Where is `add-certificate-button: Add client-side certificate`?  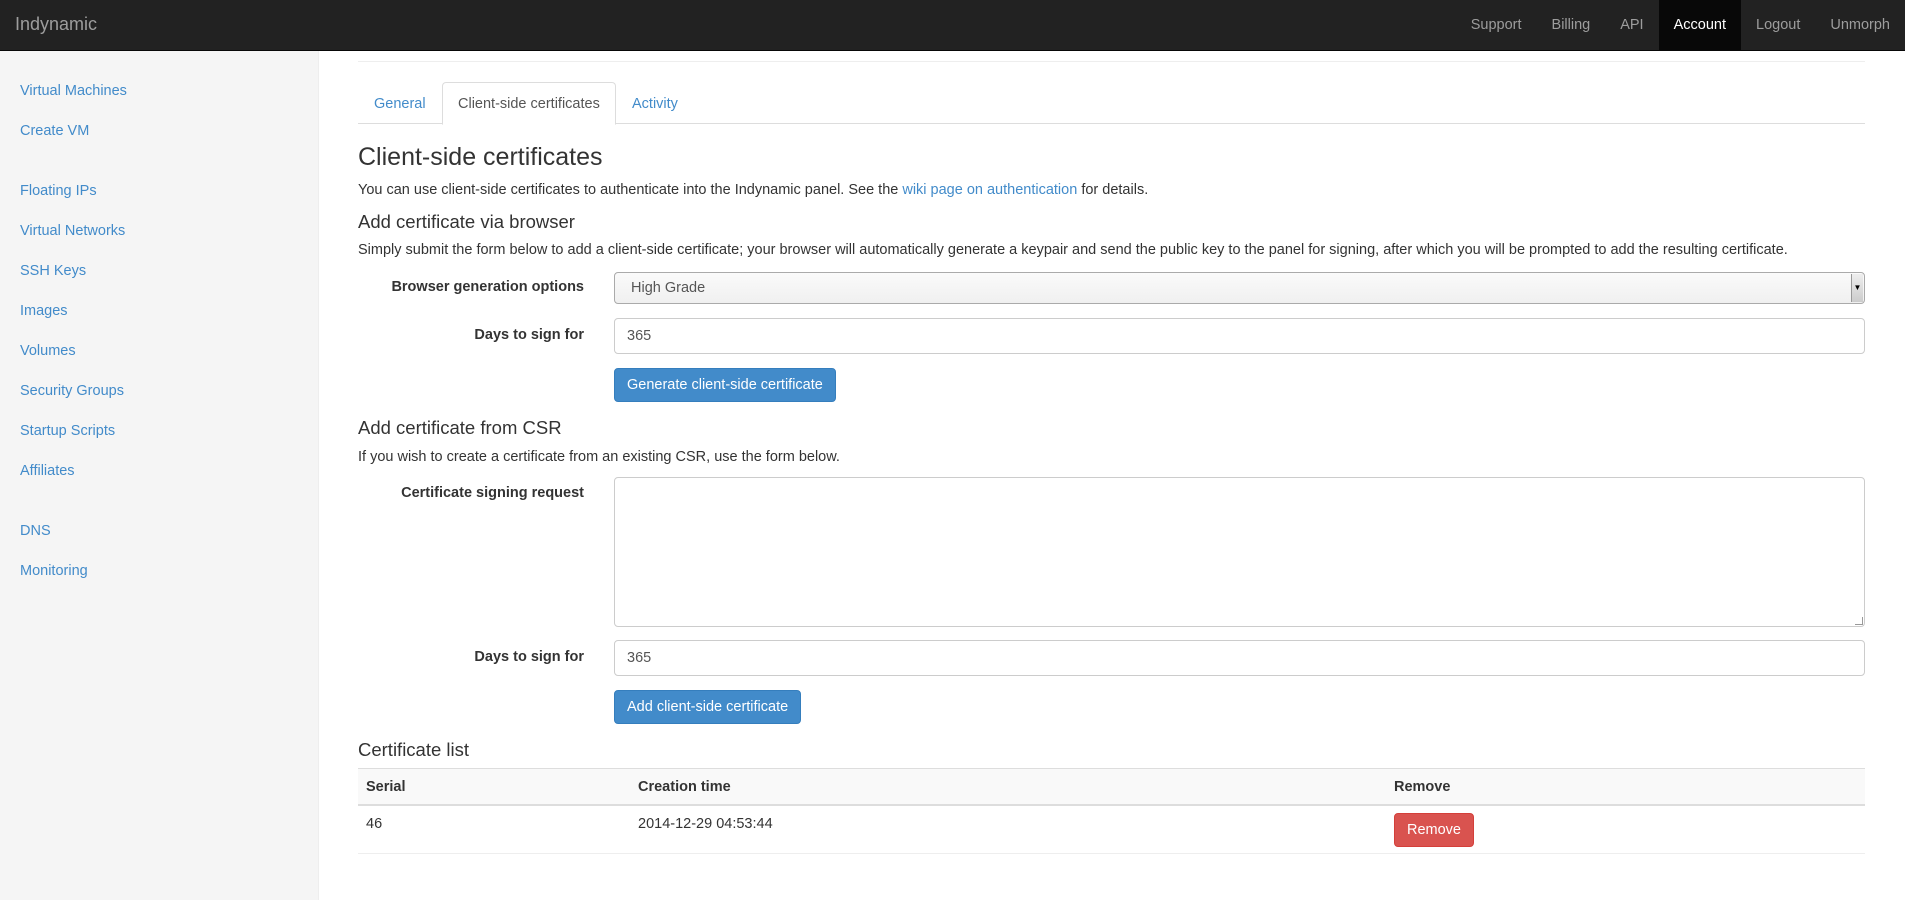 add-certificate-button: Add client-side certificate is located at coordinates (708, 707).